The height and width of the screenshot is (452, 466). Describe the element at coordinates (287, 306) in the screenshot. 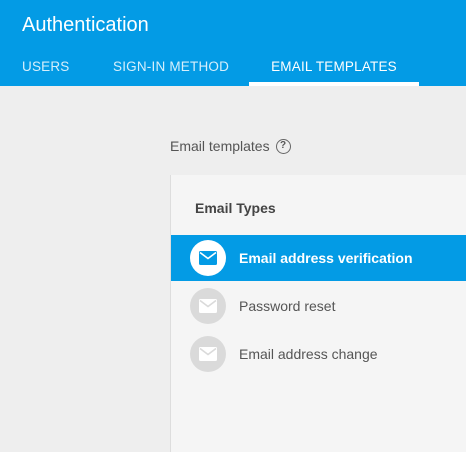

I see `email-type-label: Password reset` at that location.